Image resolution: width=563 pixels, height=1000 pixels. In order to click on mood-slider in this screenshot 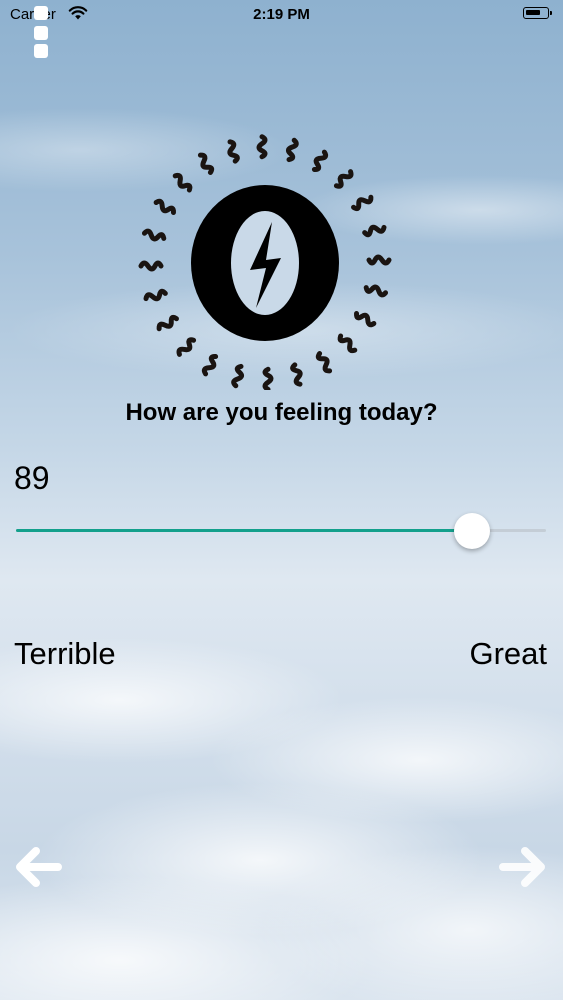, I will do `click(281, 531)`.